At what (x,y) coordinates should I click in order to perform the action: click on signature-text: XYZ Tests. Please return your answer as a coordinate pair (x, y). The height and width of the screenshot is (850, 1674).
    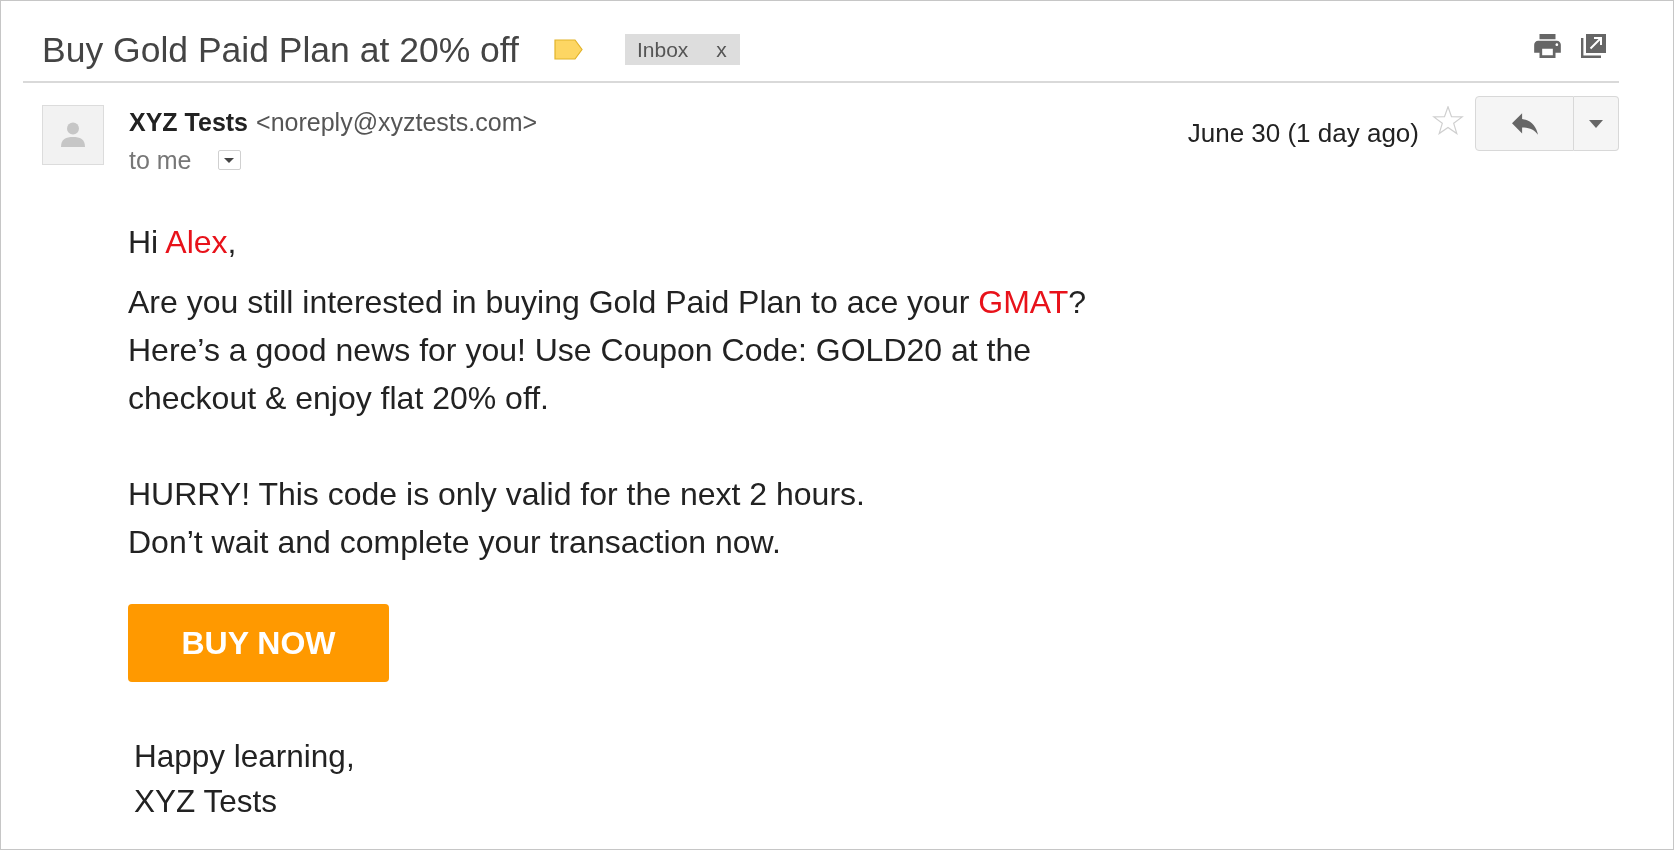
    Looking at the image, I should click on (205, 801).